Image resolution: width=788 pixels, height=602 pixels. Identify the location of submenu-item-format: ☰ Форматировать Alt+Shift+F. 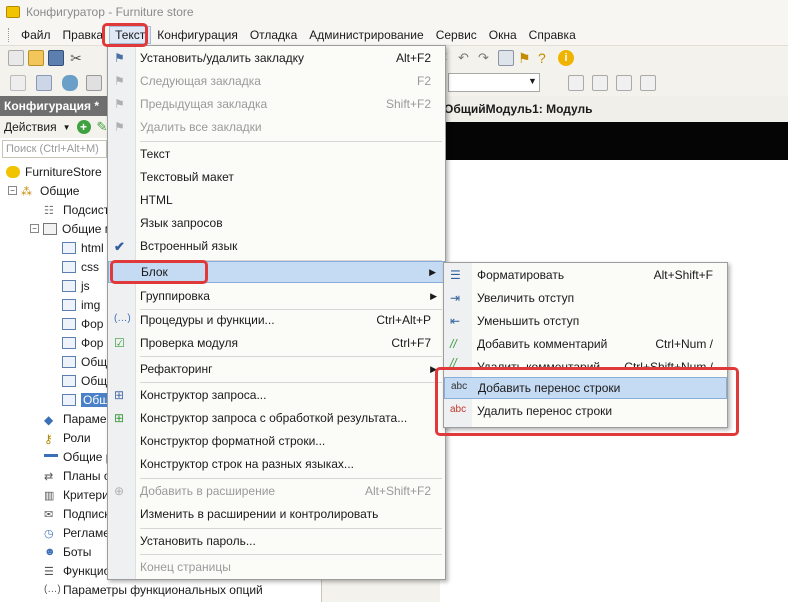
(585, 275).